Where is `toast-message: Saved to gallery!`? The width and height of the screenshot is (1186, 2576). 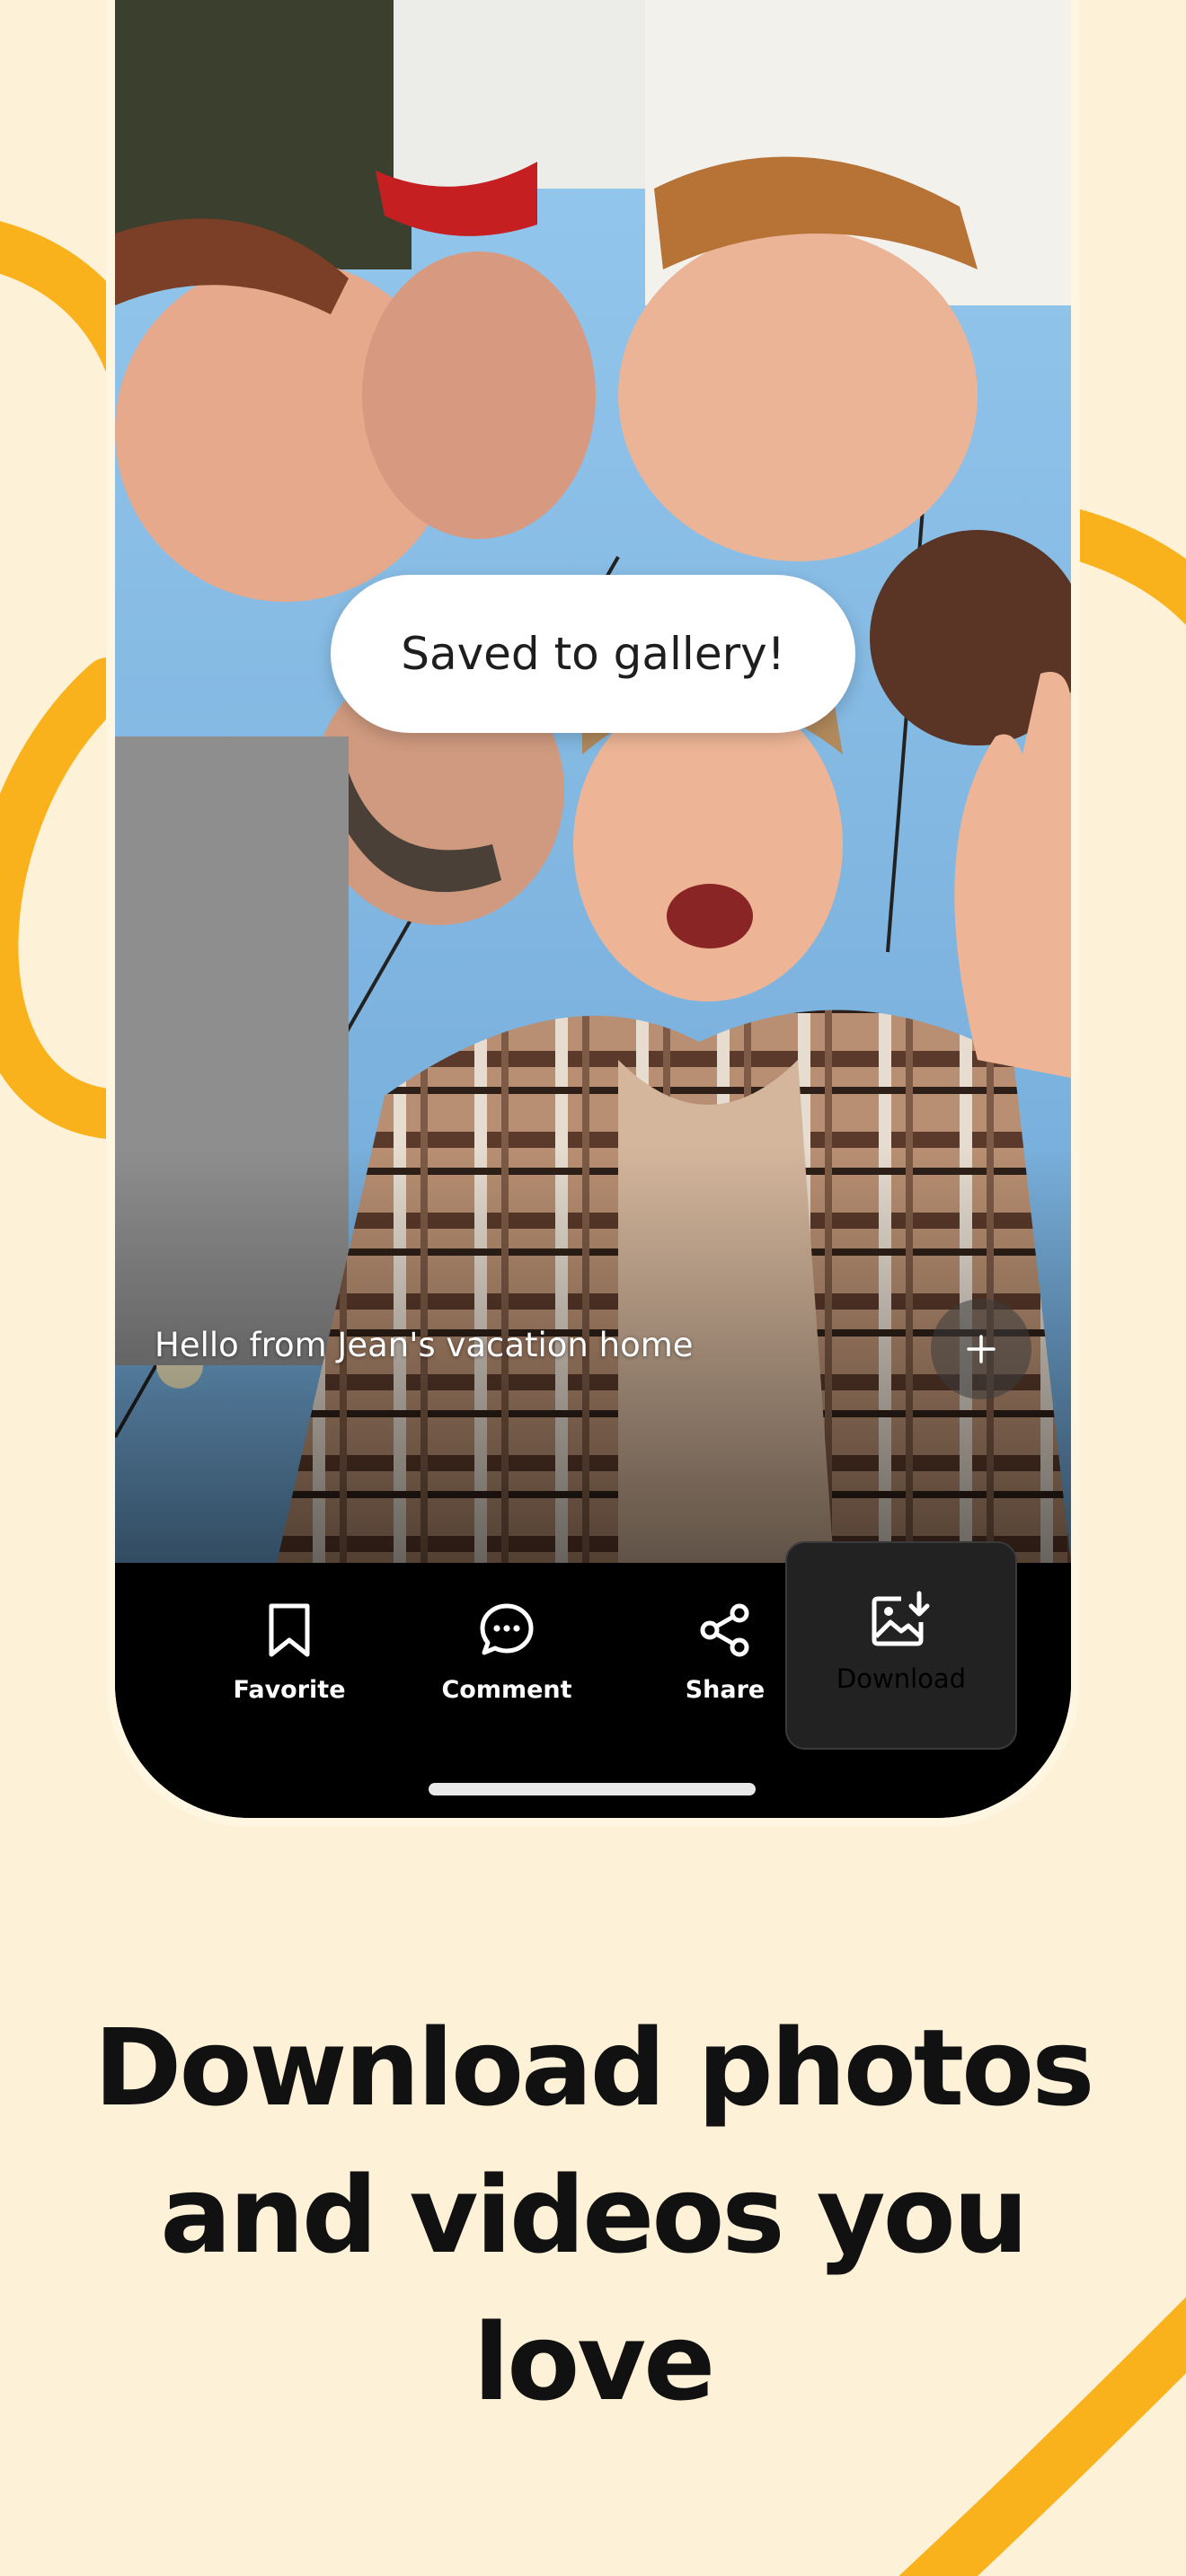
toast-message: Saved to gallery! is located at coordinates (593, 654).